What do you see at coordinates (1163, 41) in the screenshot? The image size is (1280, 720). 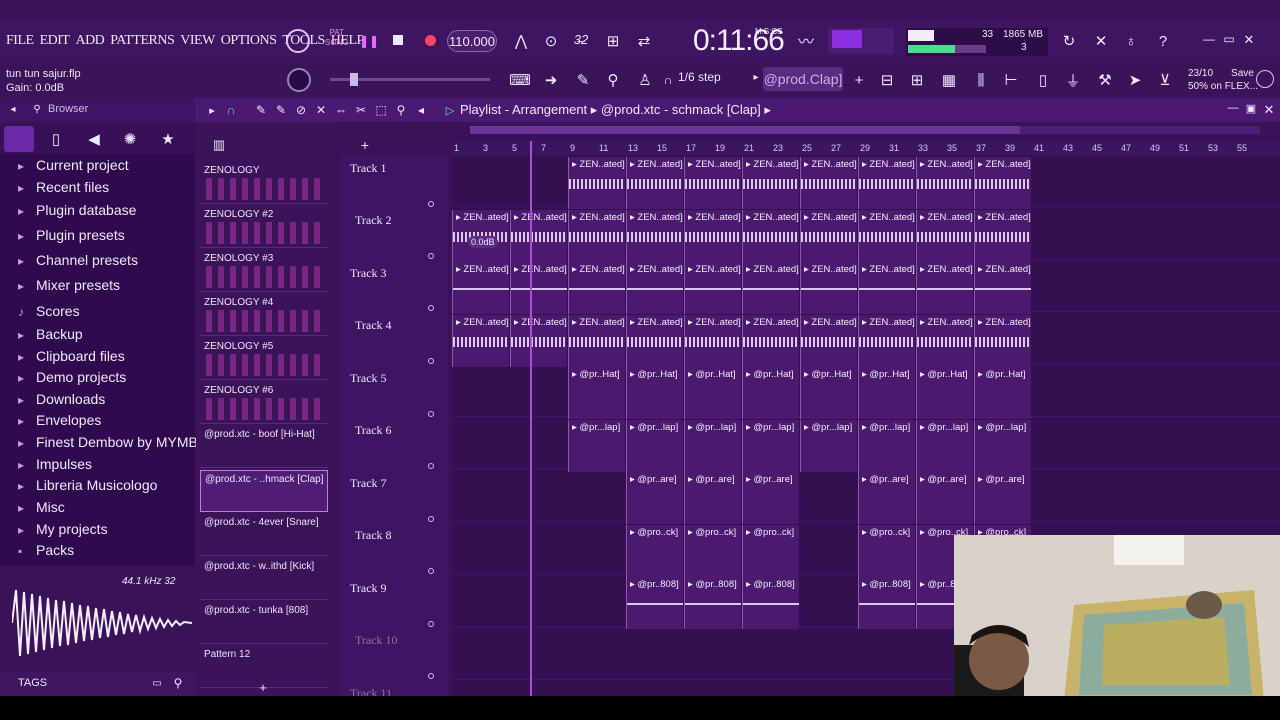 I see `help-icon: ?` at bounding box center [1163, 41].